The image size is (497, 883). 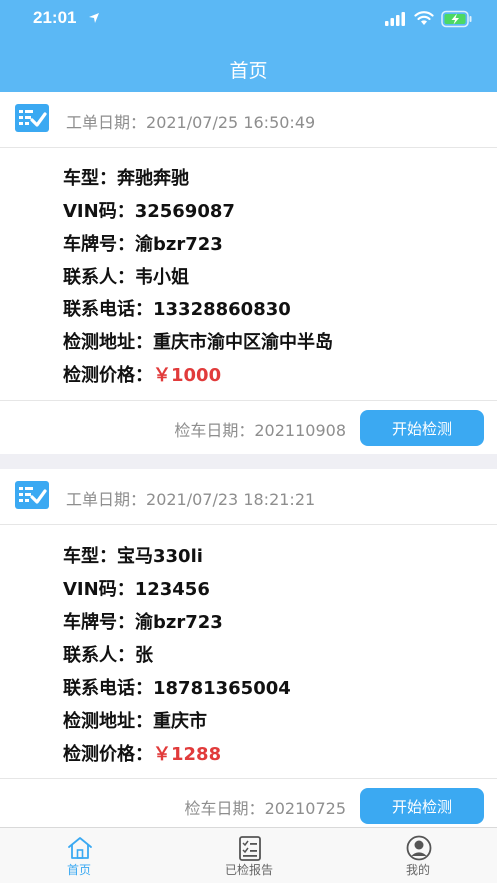 What do you see at coordinates (162, 277) in the screenshot?
I see `contact-value: 韦小姐` at bounding box center [162, 277].